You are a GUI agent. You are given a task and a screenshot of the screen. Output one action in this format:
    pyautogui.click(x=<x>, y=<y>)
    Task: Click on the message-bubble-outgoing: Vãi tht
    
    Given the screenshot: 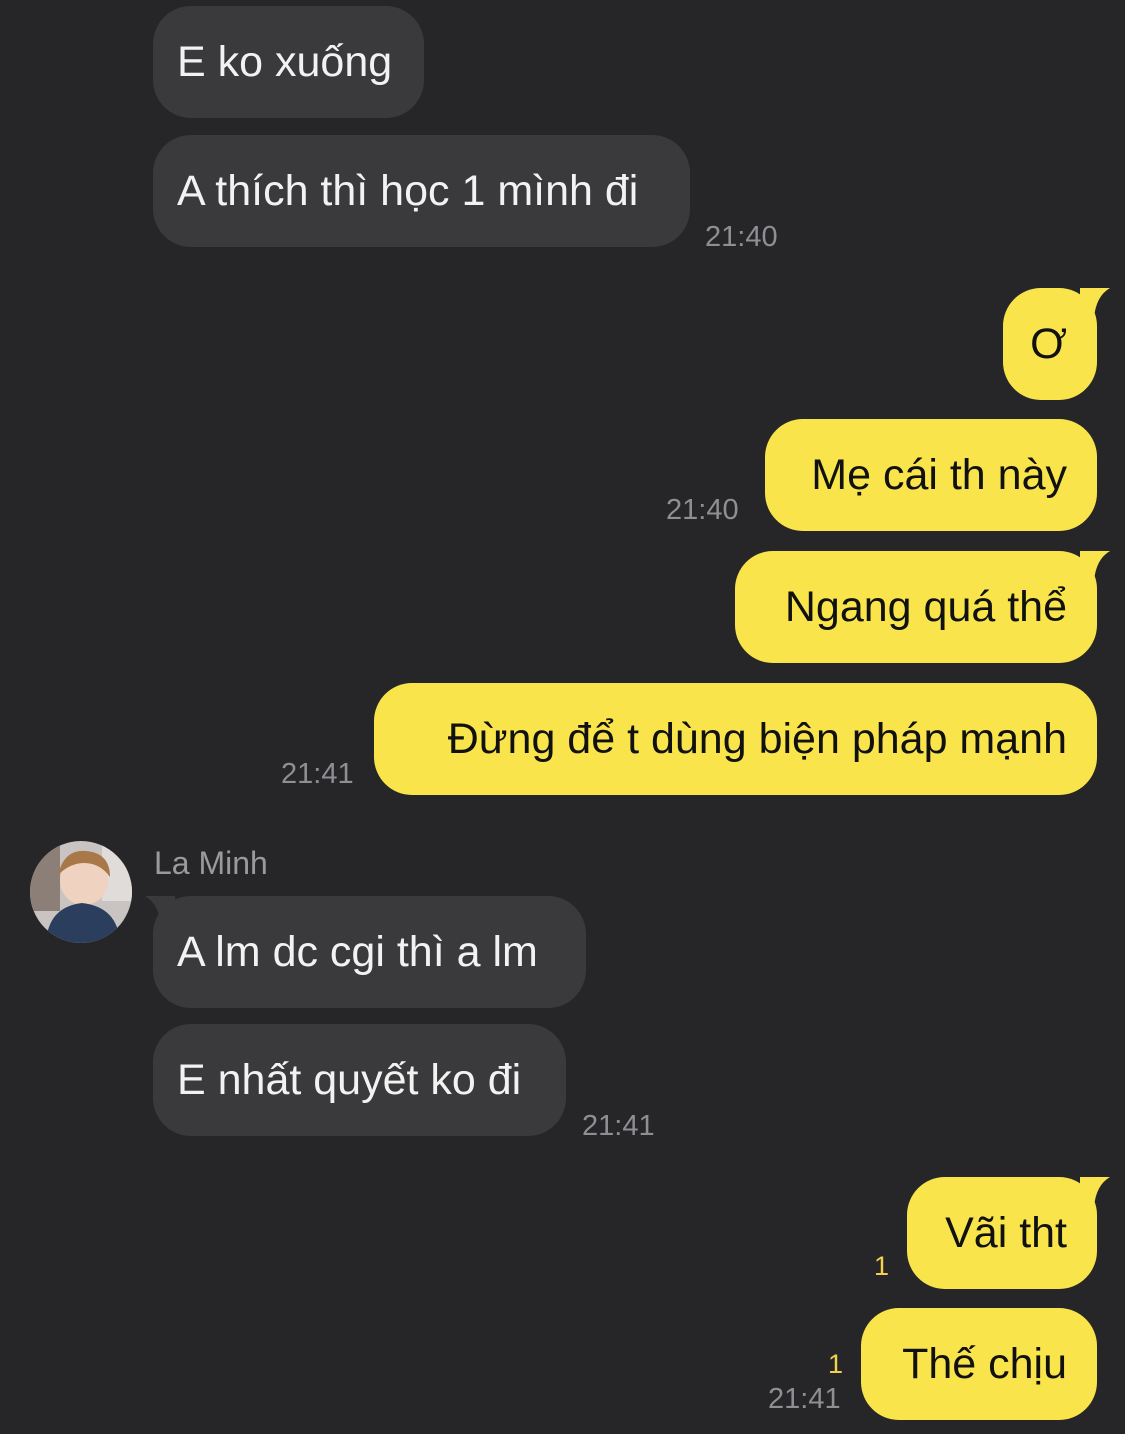 What is the action you would take?
    pyautogui.click(x=1002, y=1233)
    